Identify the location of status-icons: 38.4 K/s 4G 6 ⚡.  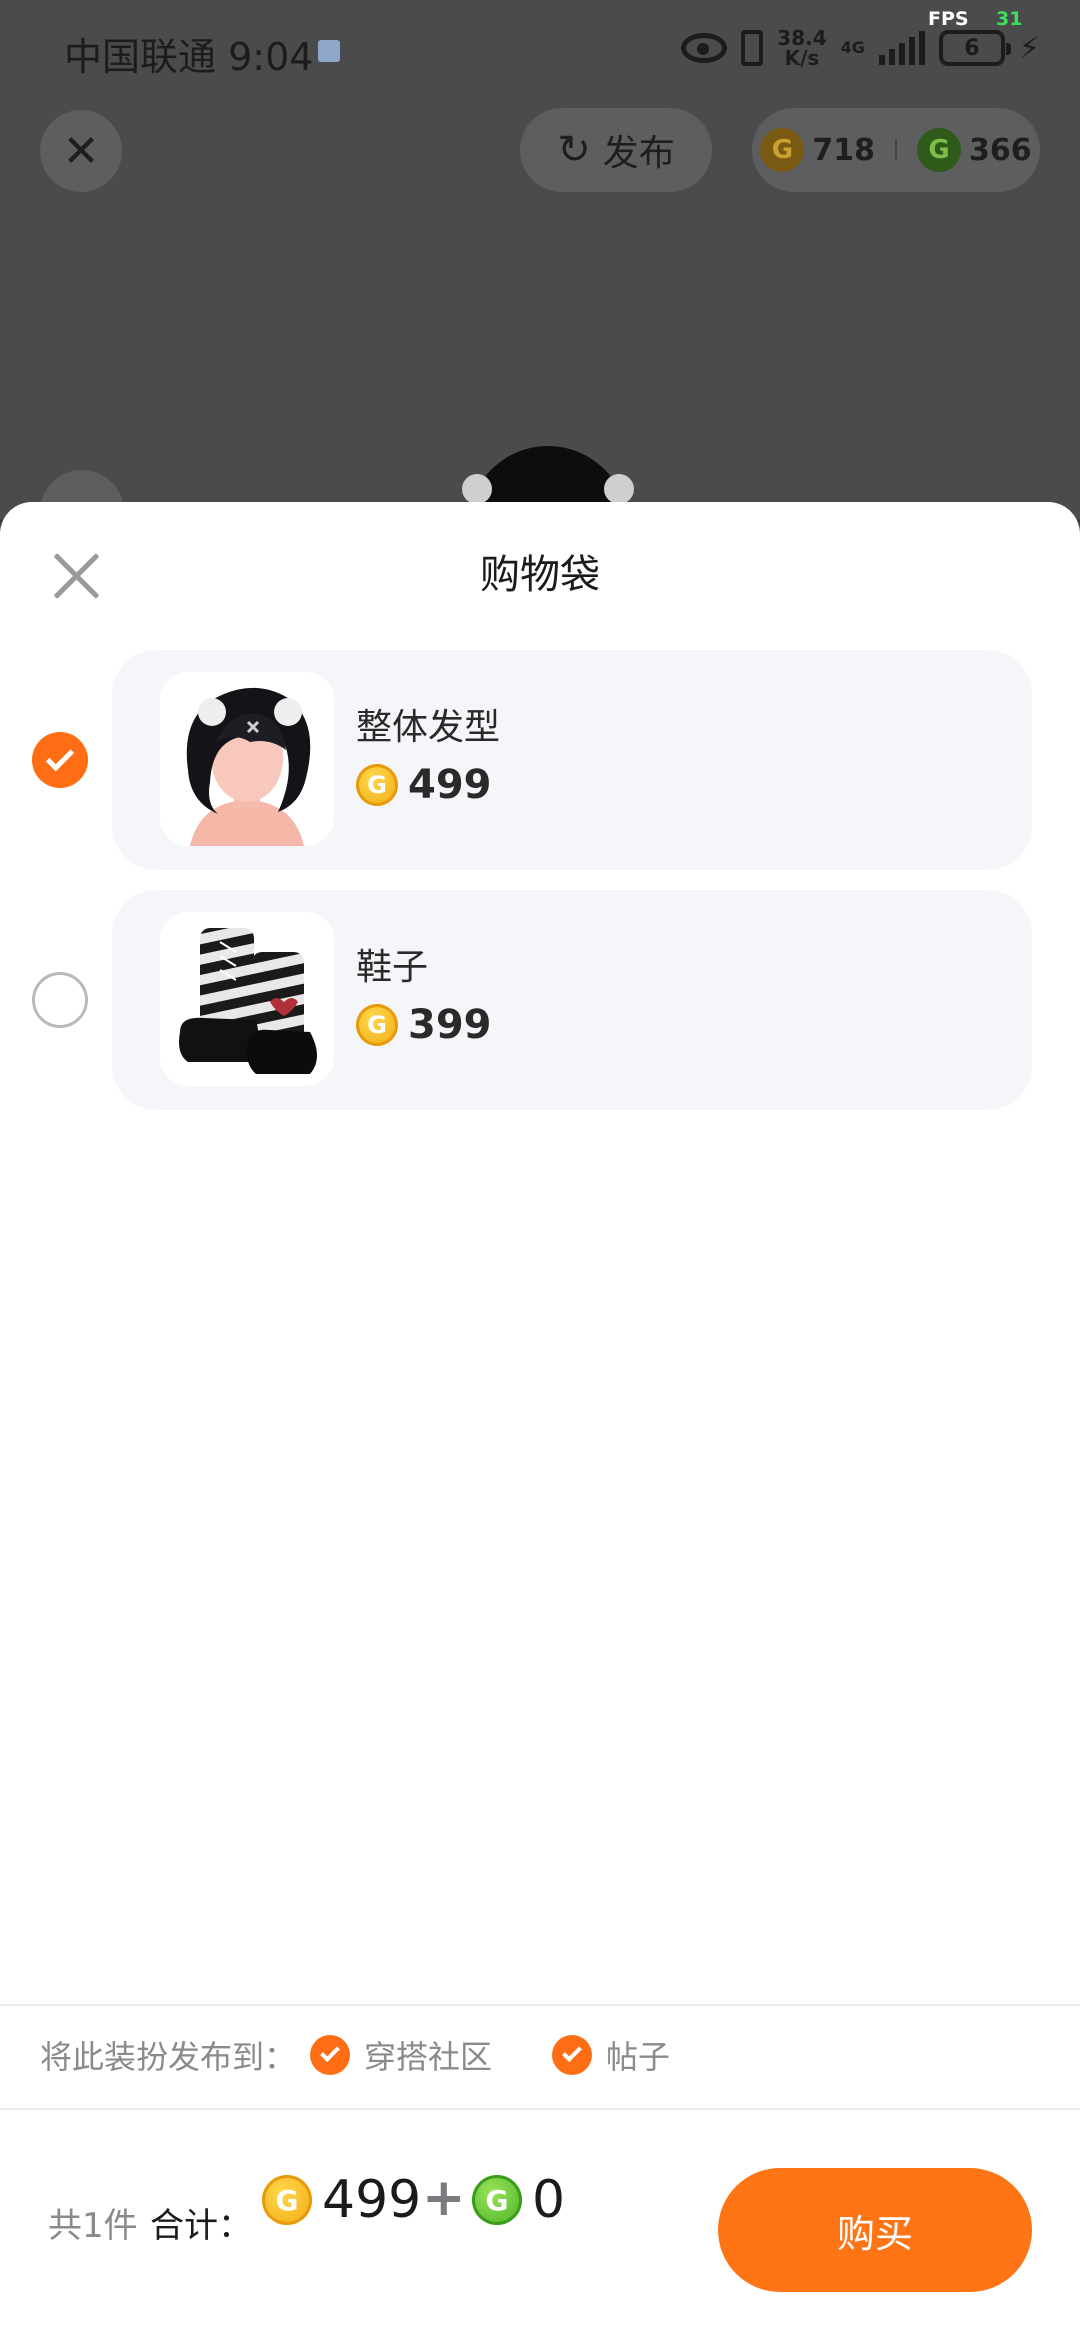
(860, 48).